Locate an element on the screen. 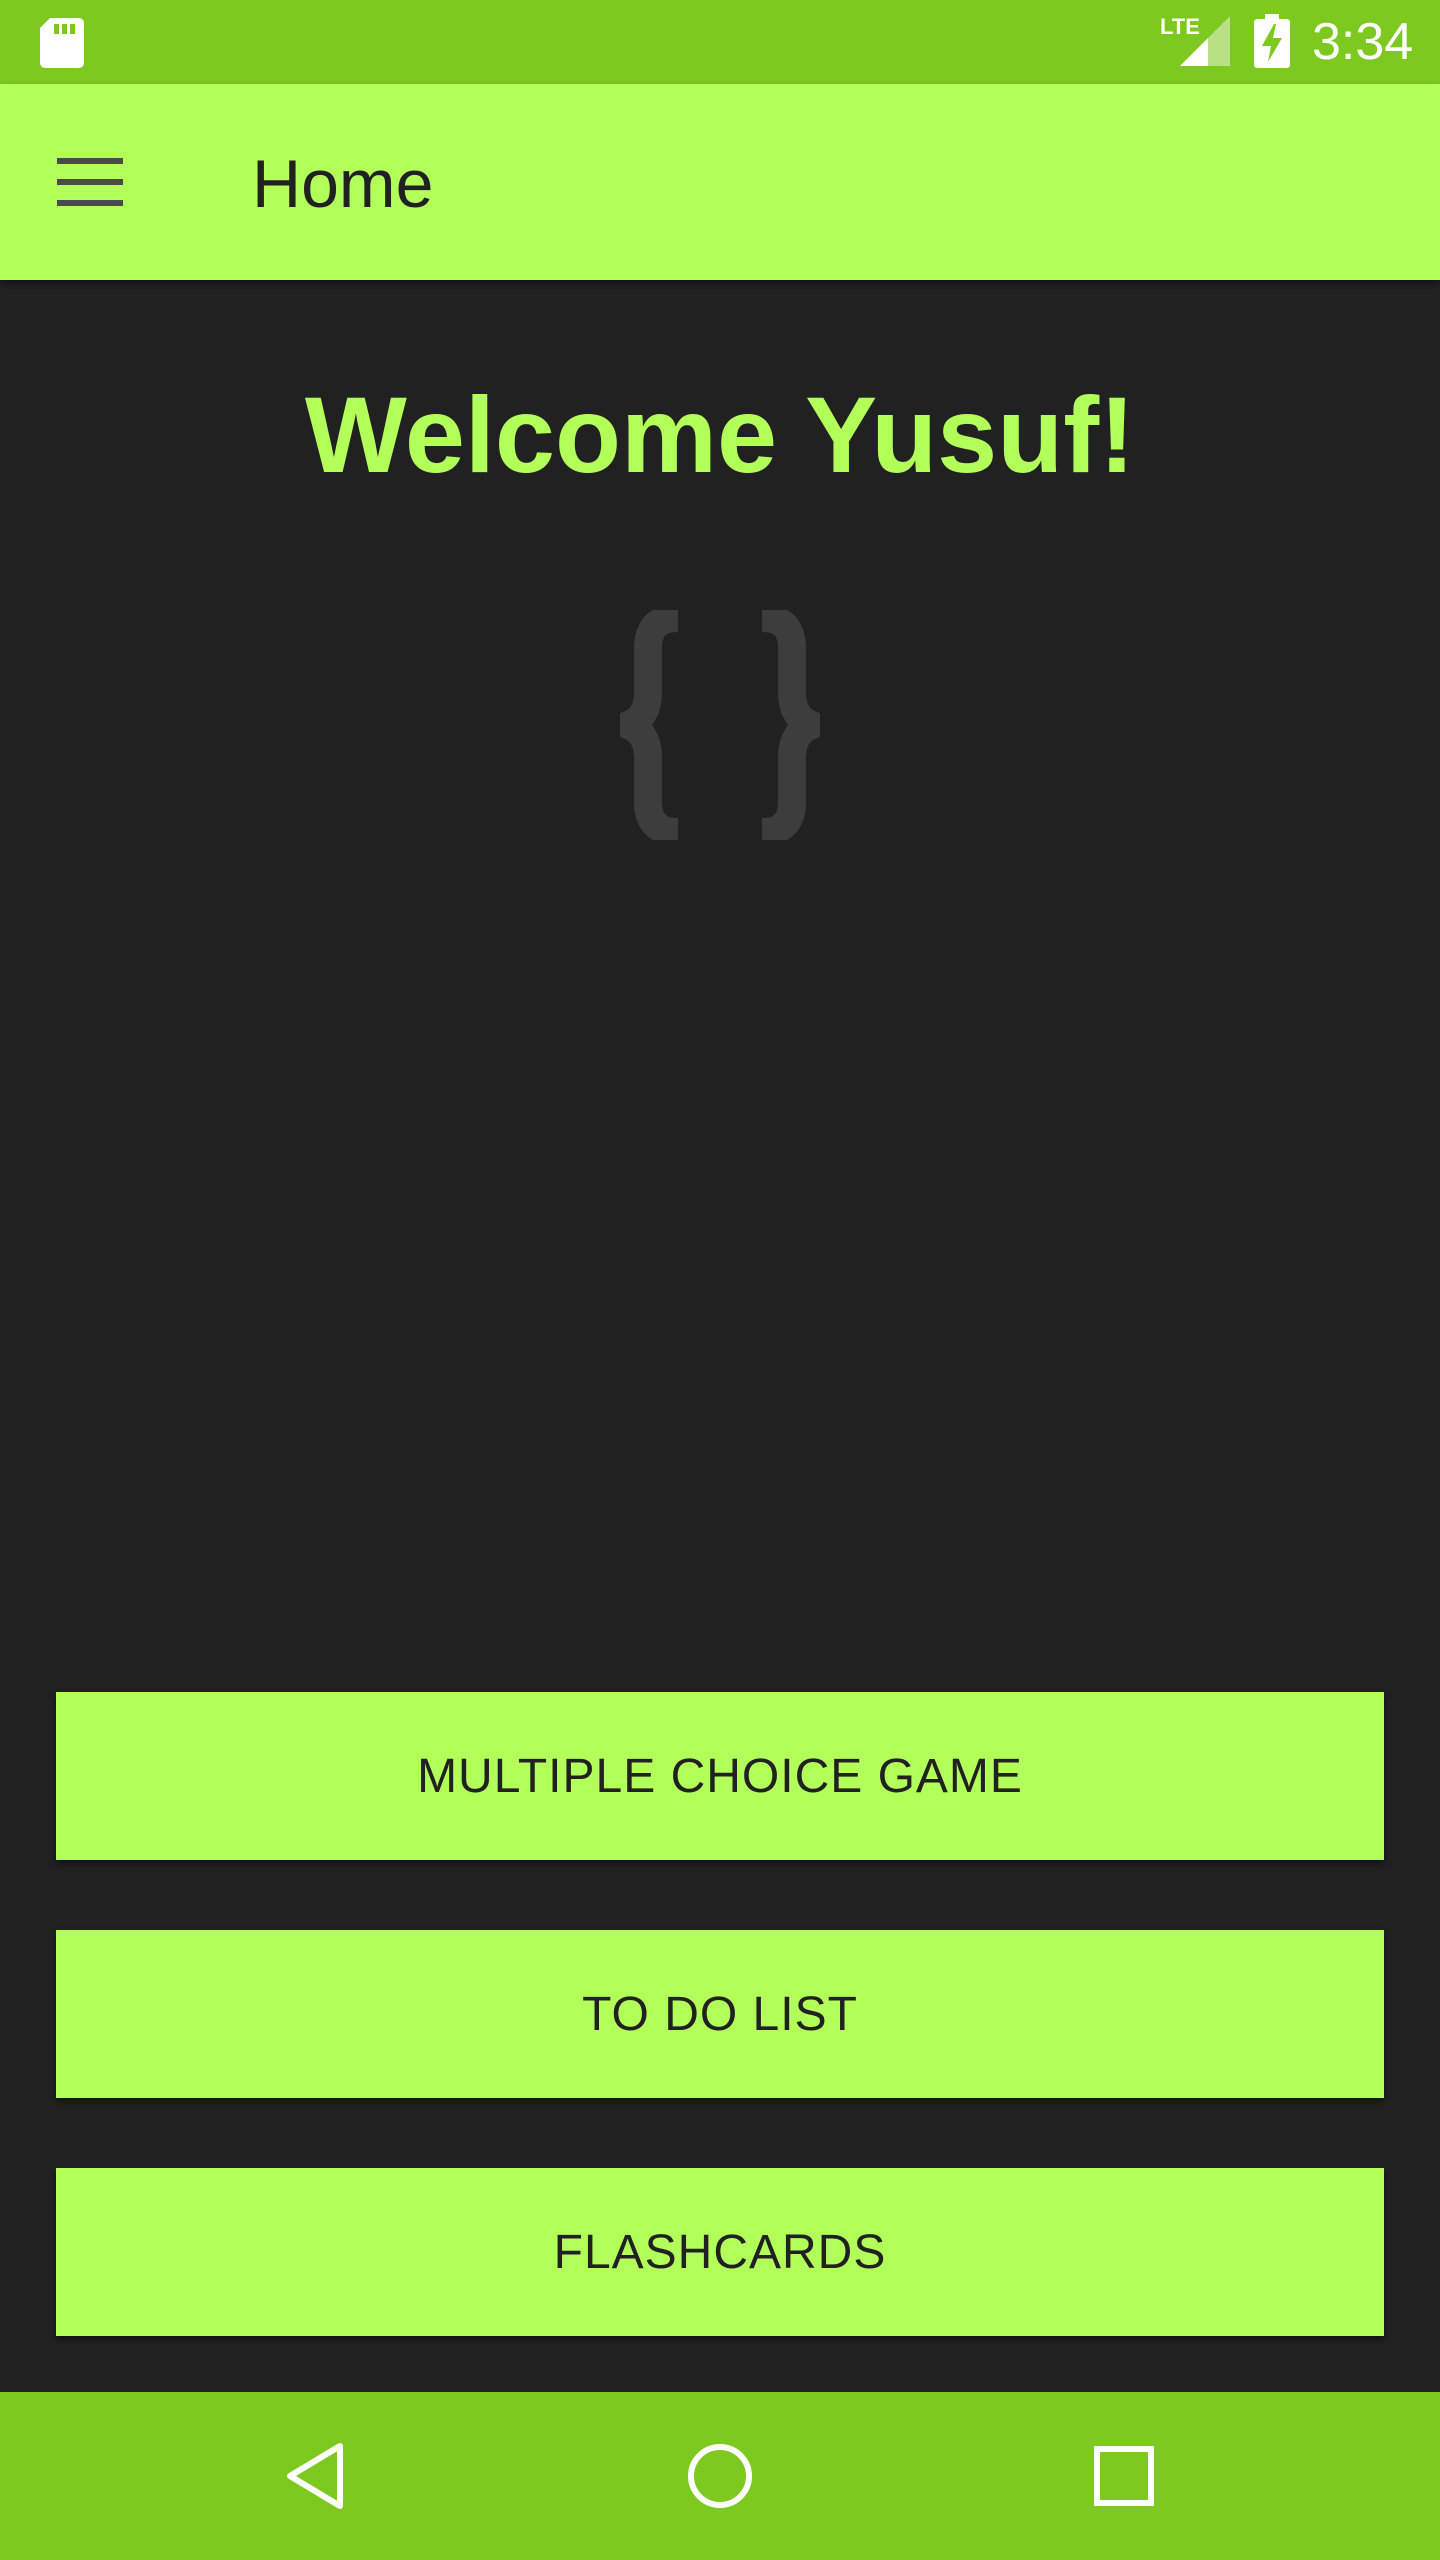 This screenshot has height=2560, width=1440. flashcards-button: FLASHCARDS is located at coordinates (720, 2252).